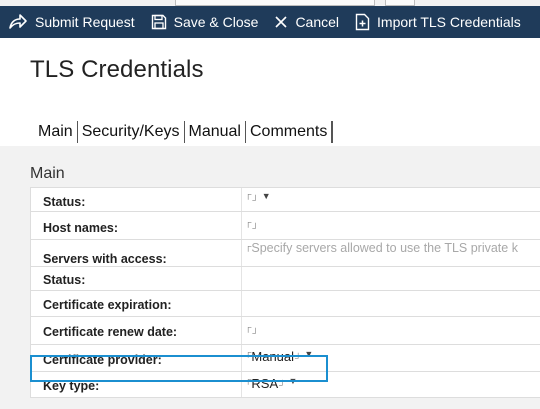 The height and width of the screenshot is (409, 540). What do you see at coordinates (285, 331) in the screenshot?
I see `field-row-certificate-renew-date: Certificate renew date: ┌┘` at bounding box center [285, 331].